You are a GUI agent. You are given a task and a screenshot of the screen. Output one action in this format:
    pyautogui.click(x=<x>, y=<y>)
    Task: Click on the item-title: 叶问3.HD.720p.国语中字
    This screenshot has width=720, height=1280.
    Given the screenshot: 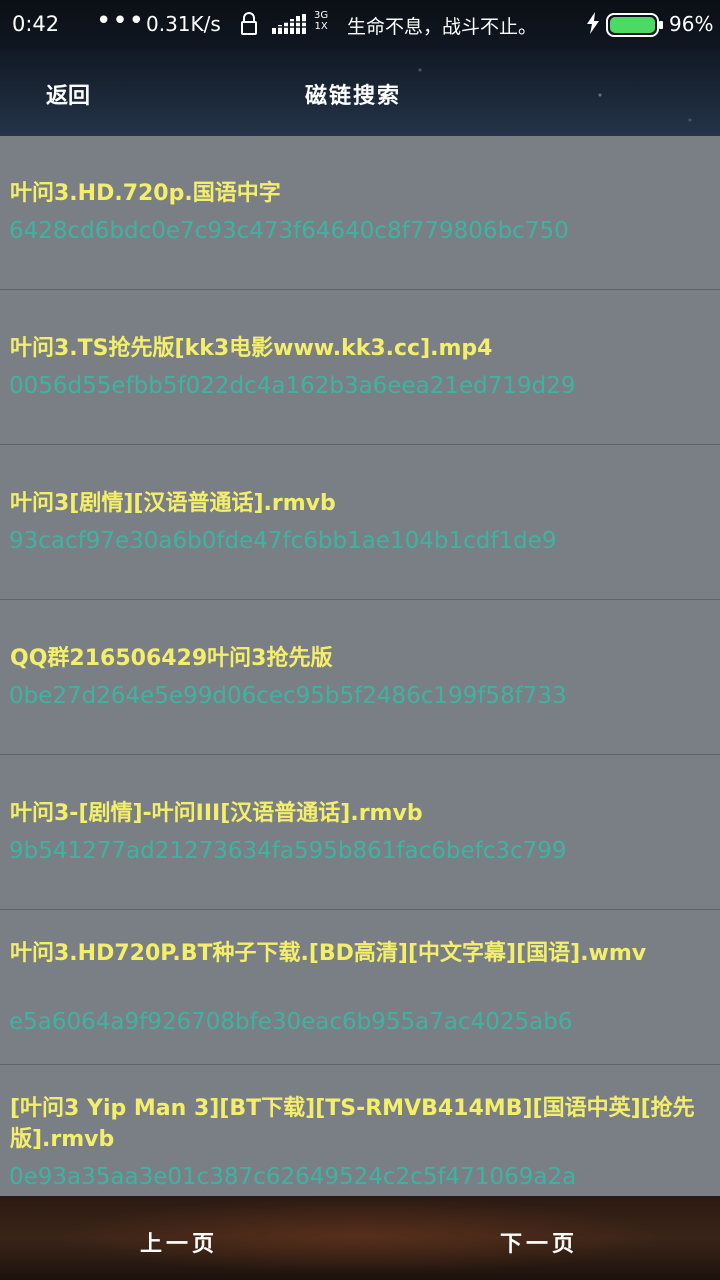 What is the action you would take?
    pyautogui.click(x=145, y=193)
    